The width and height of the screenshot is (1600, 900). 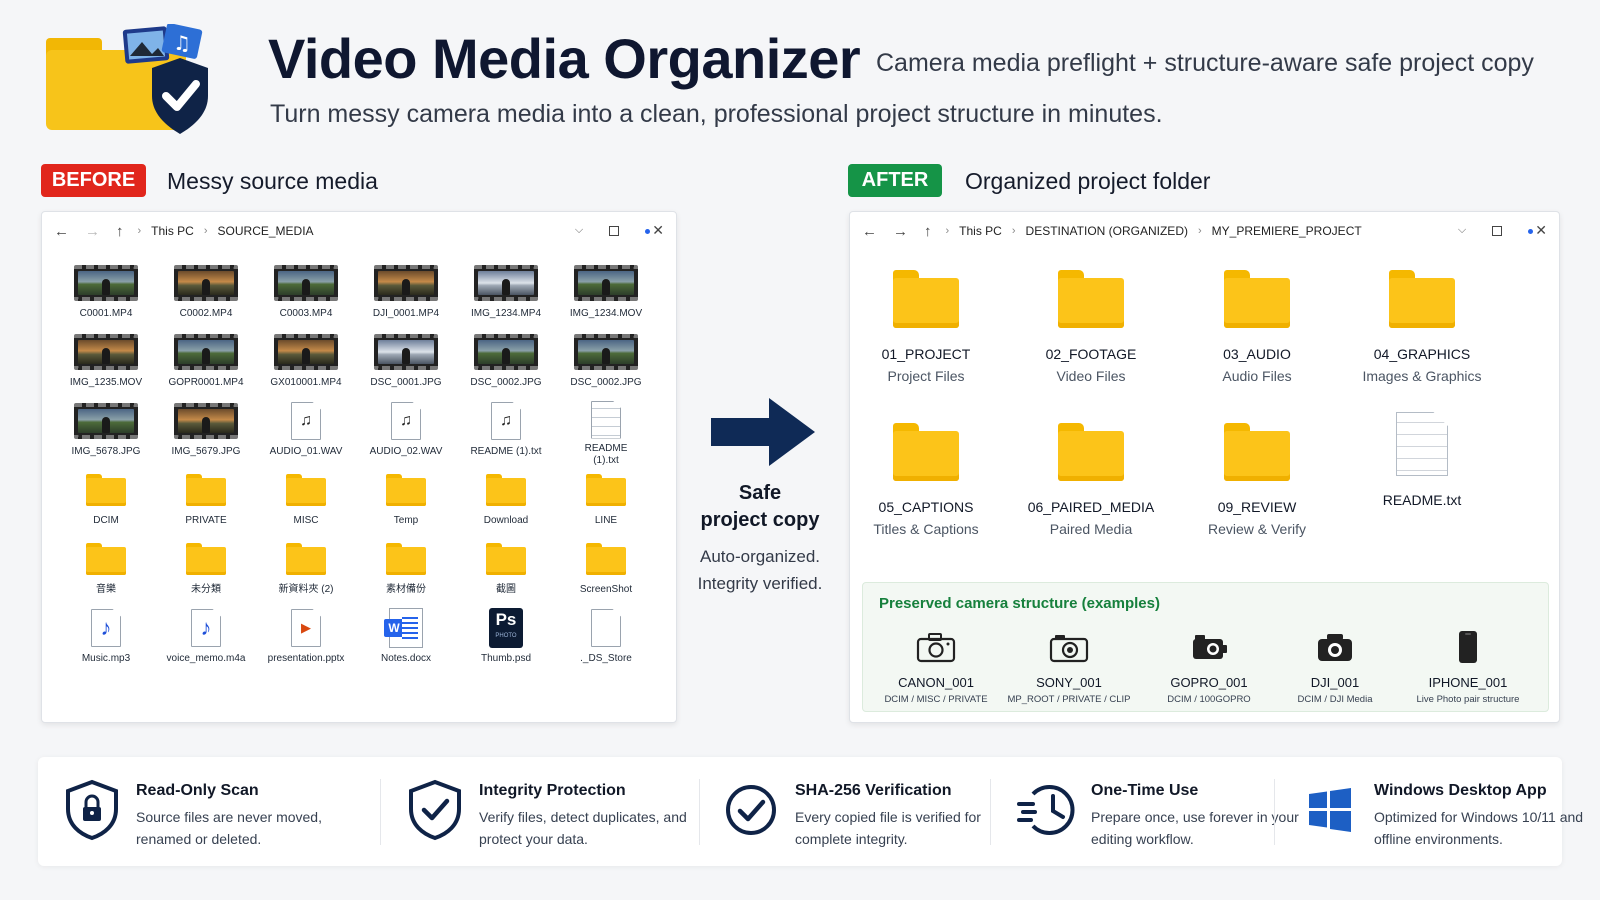 I want to click on folder-item: 04_GRAPHICS Images & Graphics, so click(x=1422, y=327).